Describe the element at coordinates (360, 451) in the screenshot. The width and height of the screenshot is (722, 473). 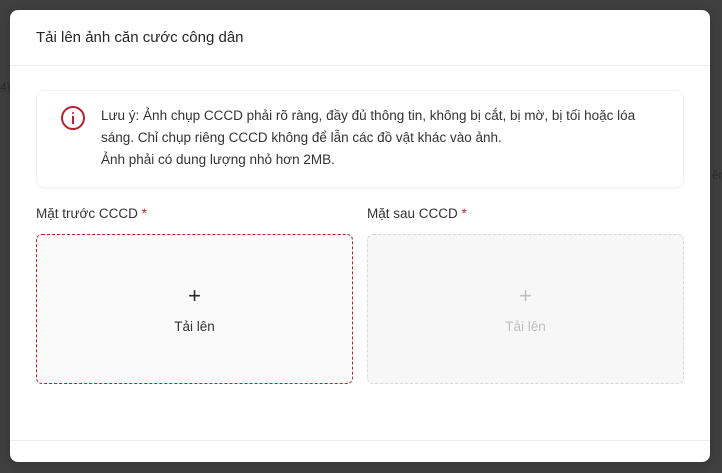
I see `modal-footer` at that location.